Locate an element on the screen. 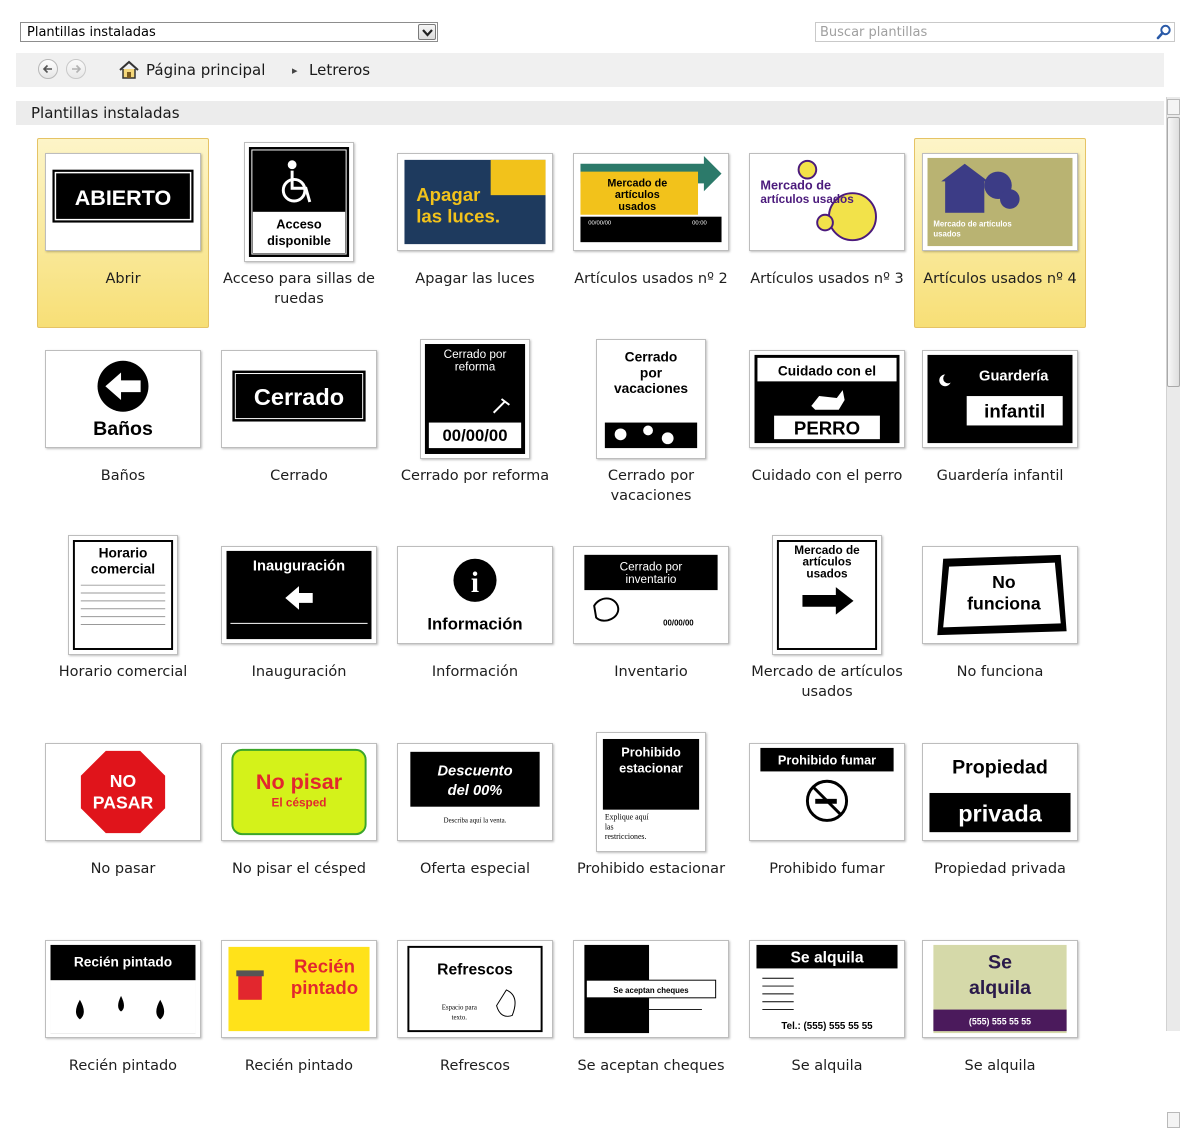 Image resolution: width=1180 pixels, height=1128 pixels. thumb-text: usados is located at coordinates (827, 573).